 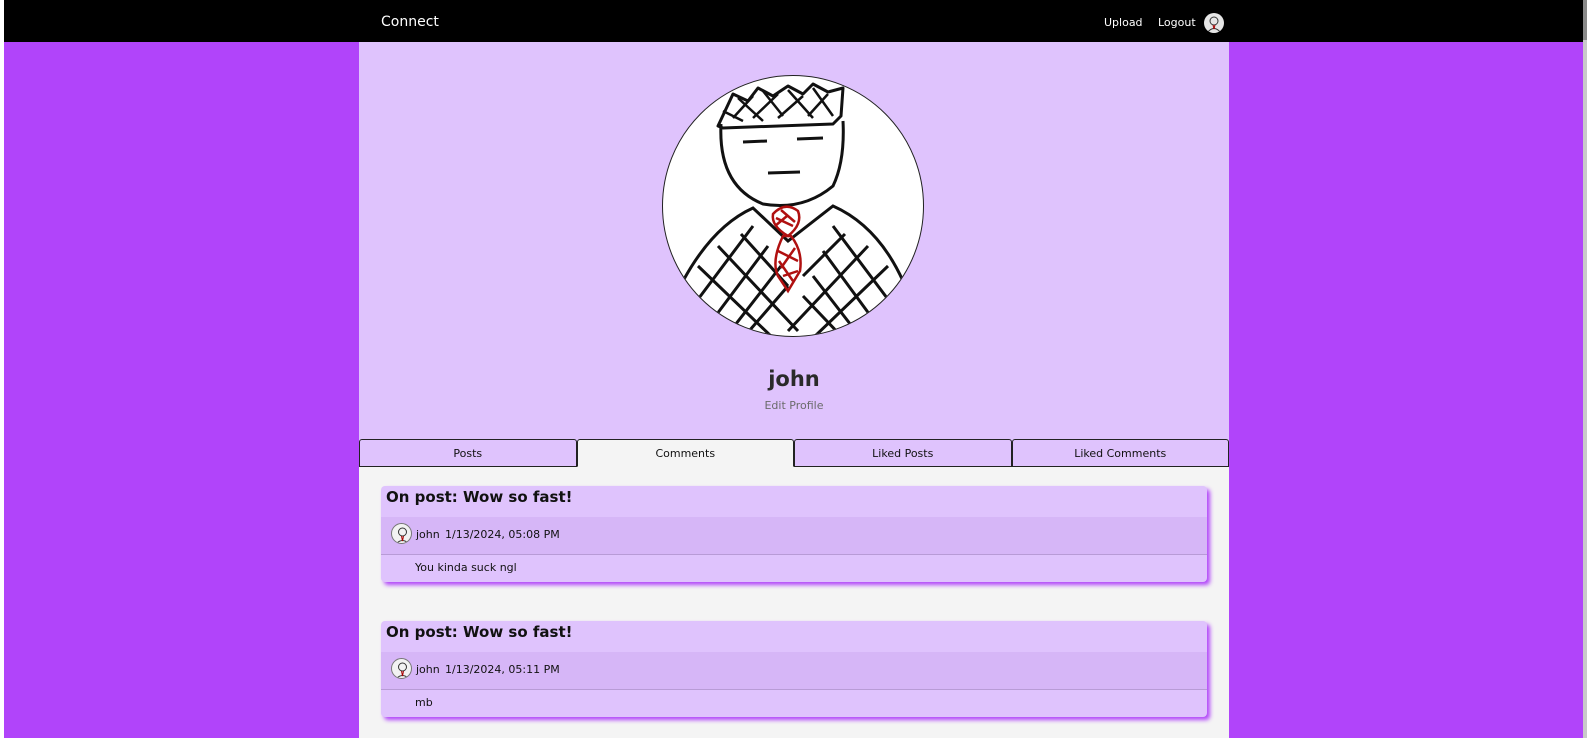 I want to click on comment-text: You kinda suck ngl, so click(x=466, y=567).